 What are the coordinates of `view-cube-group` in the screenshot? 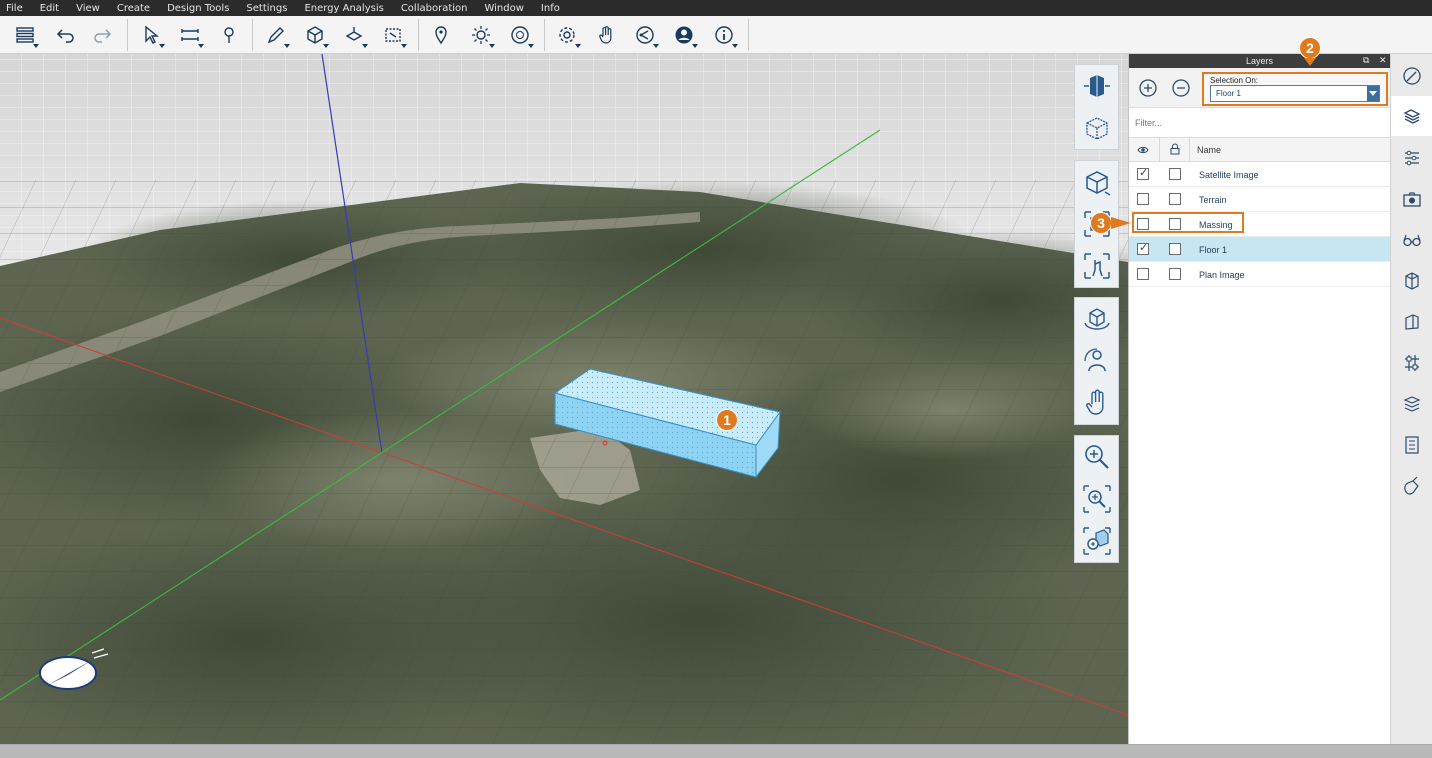 It's located at (1096, 107).